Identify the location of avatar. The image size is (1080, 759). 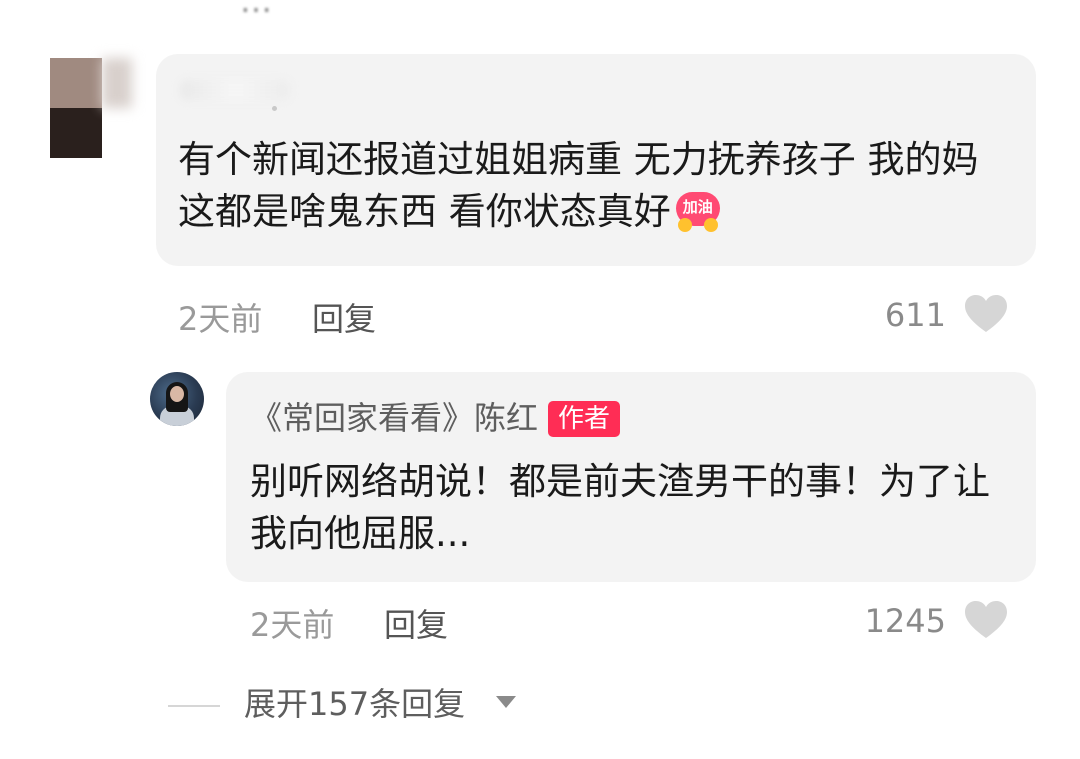
(90, 108).